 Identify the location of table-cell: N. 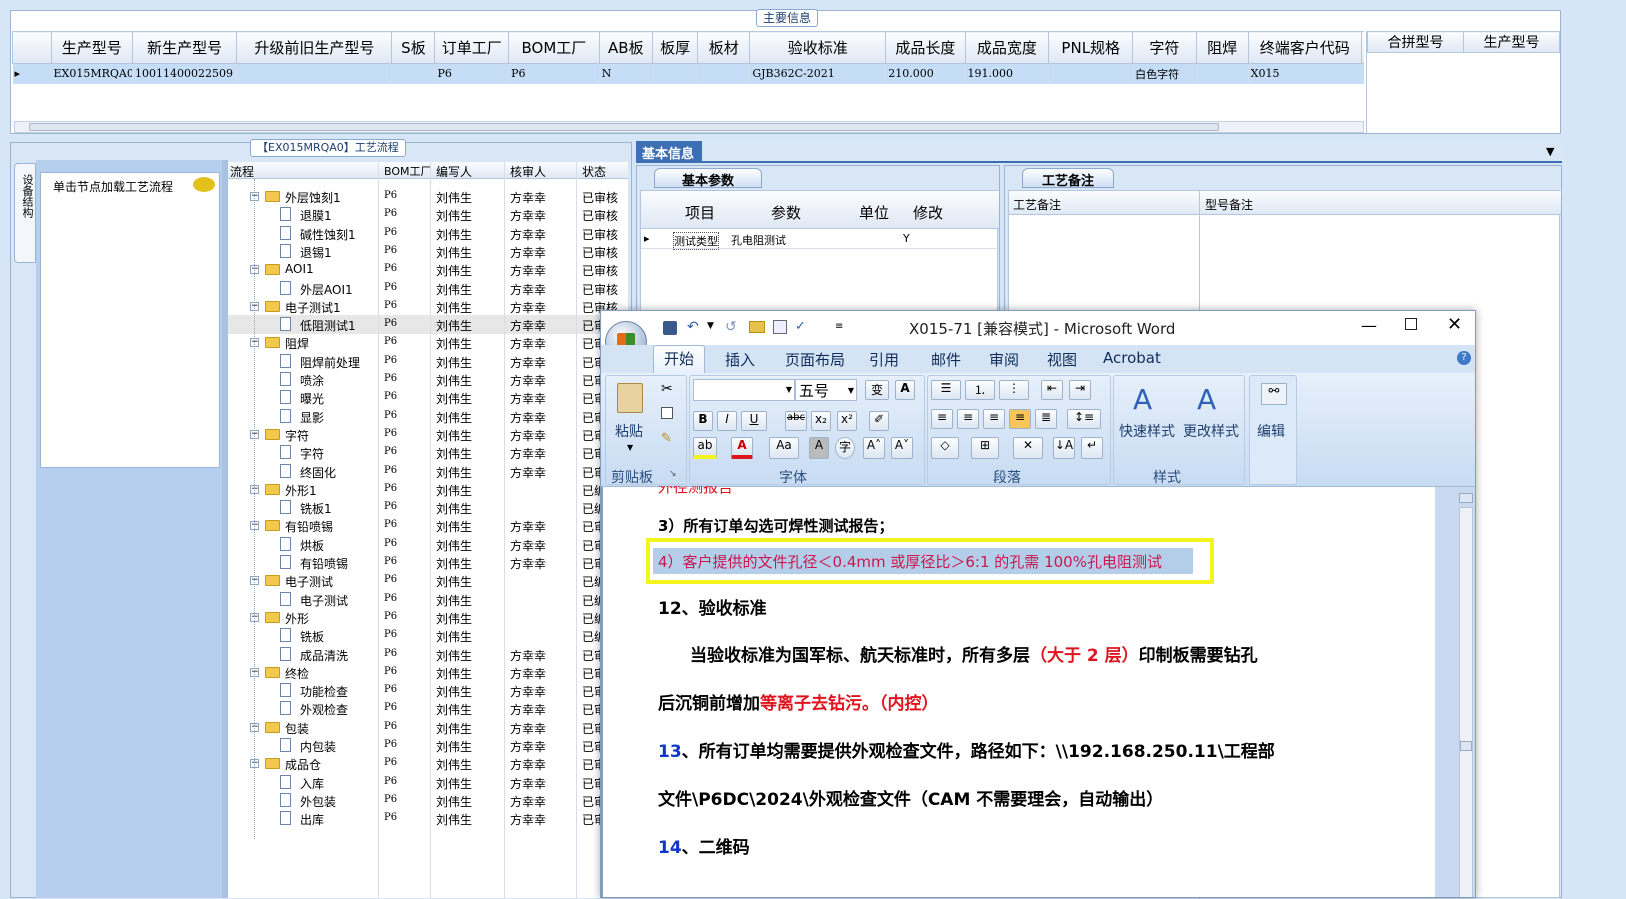
(626, 73).